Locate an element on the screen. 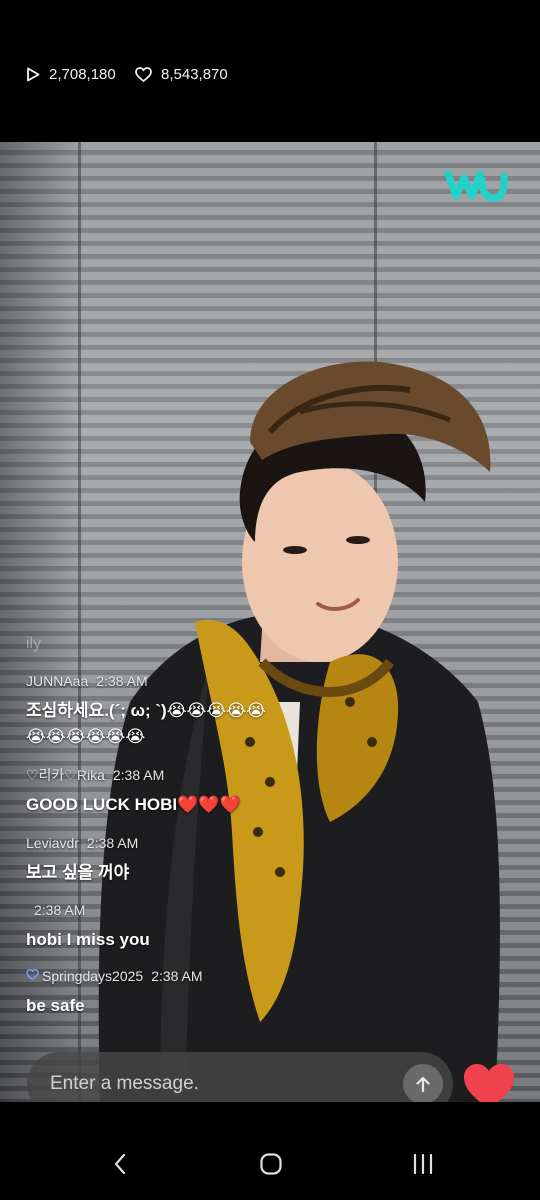 The height and width of the screenshot is (1200, 540). play-icon is located at coordinates (33, 74).